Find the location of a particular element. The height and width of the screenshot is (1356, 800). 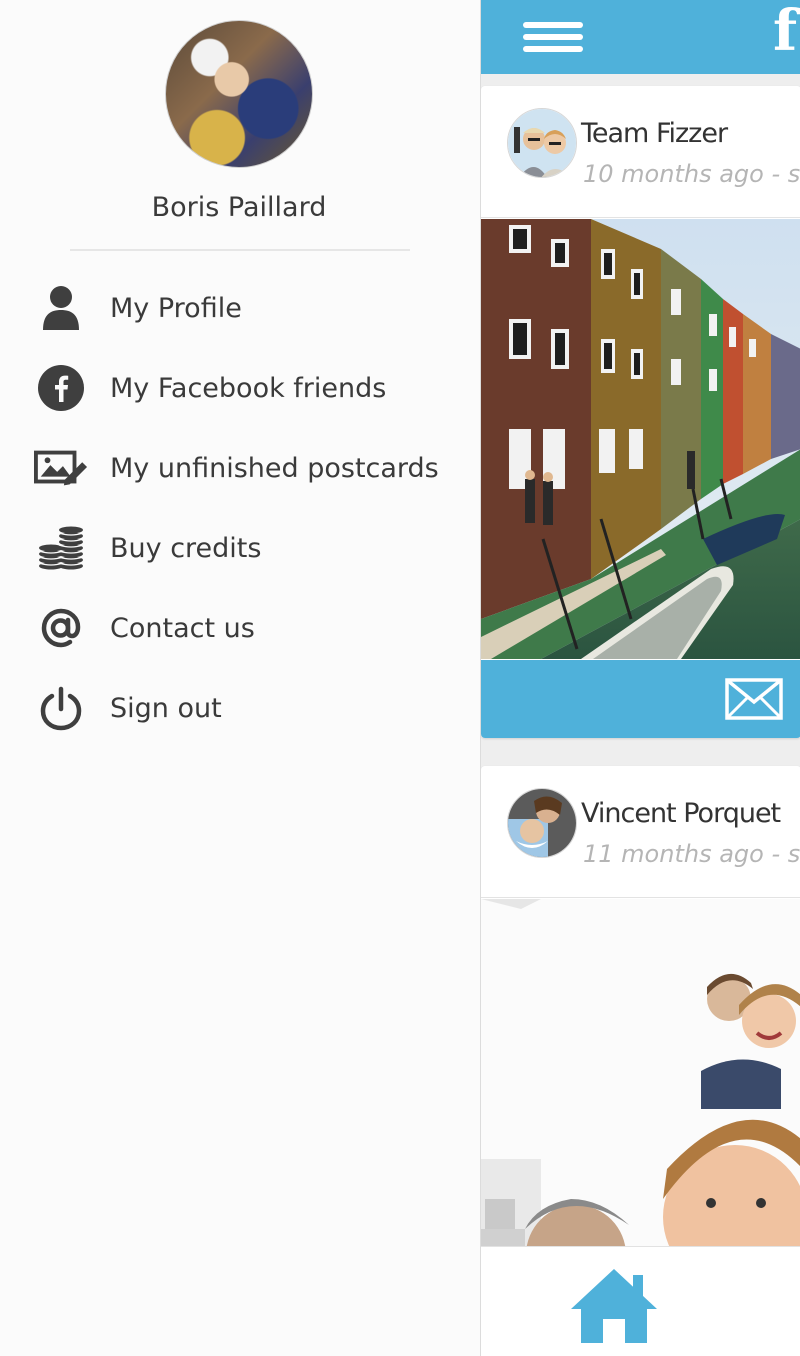

postcard-edit-icon is located at coordinates (61, 468).